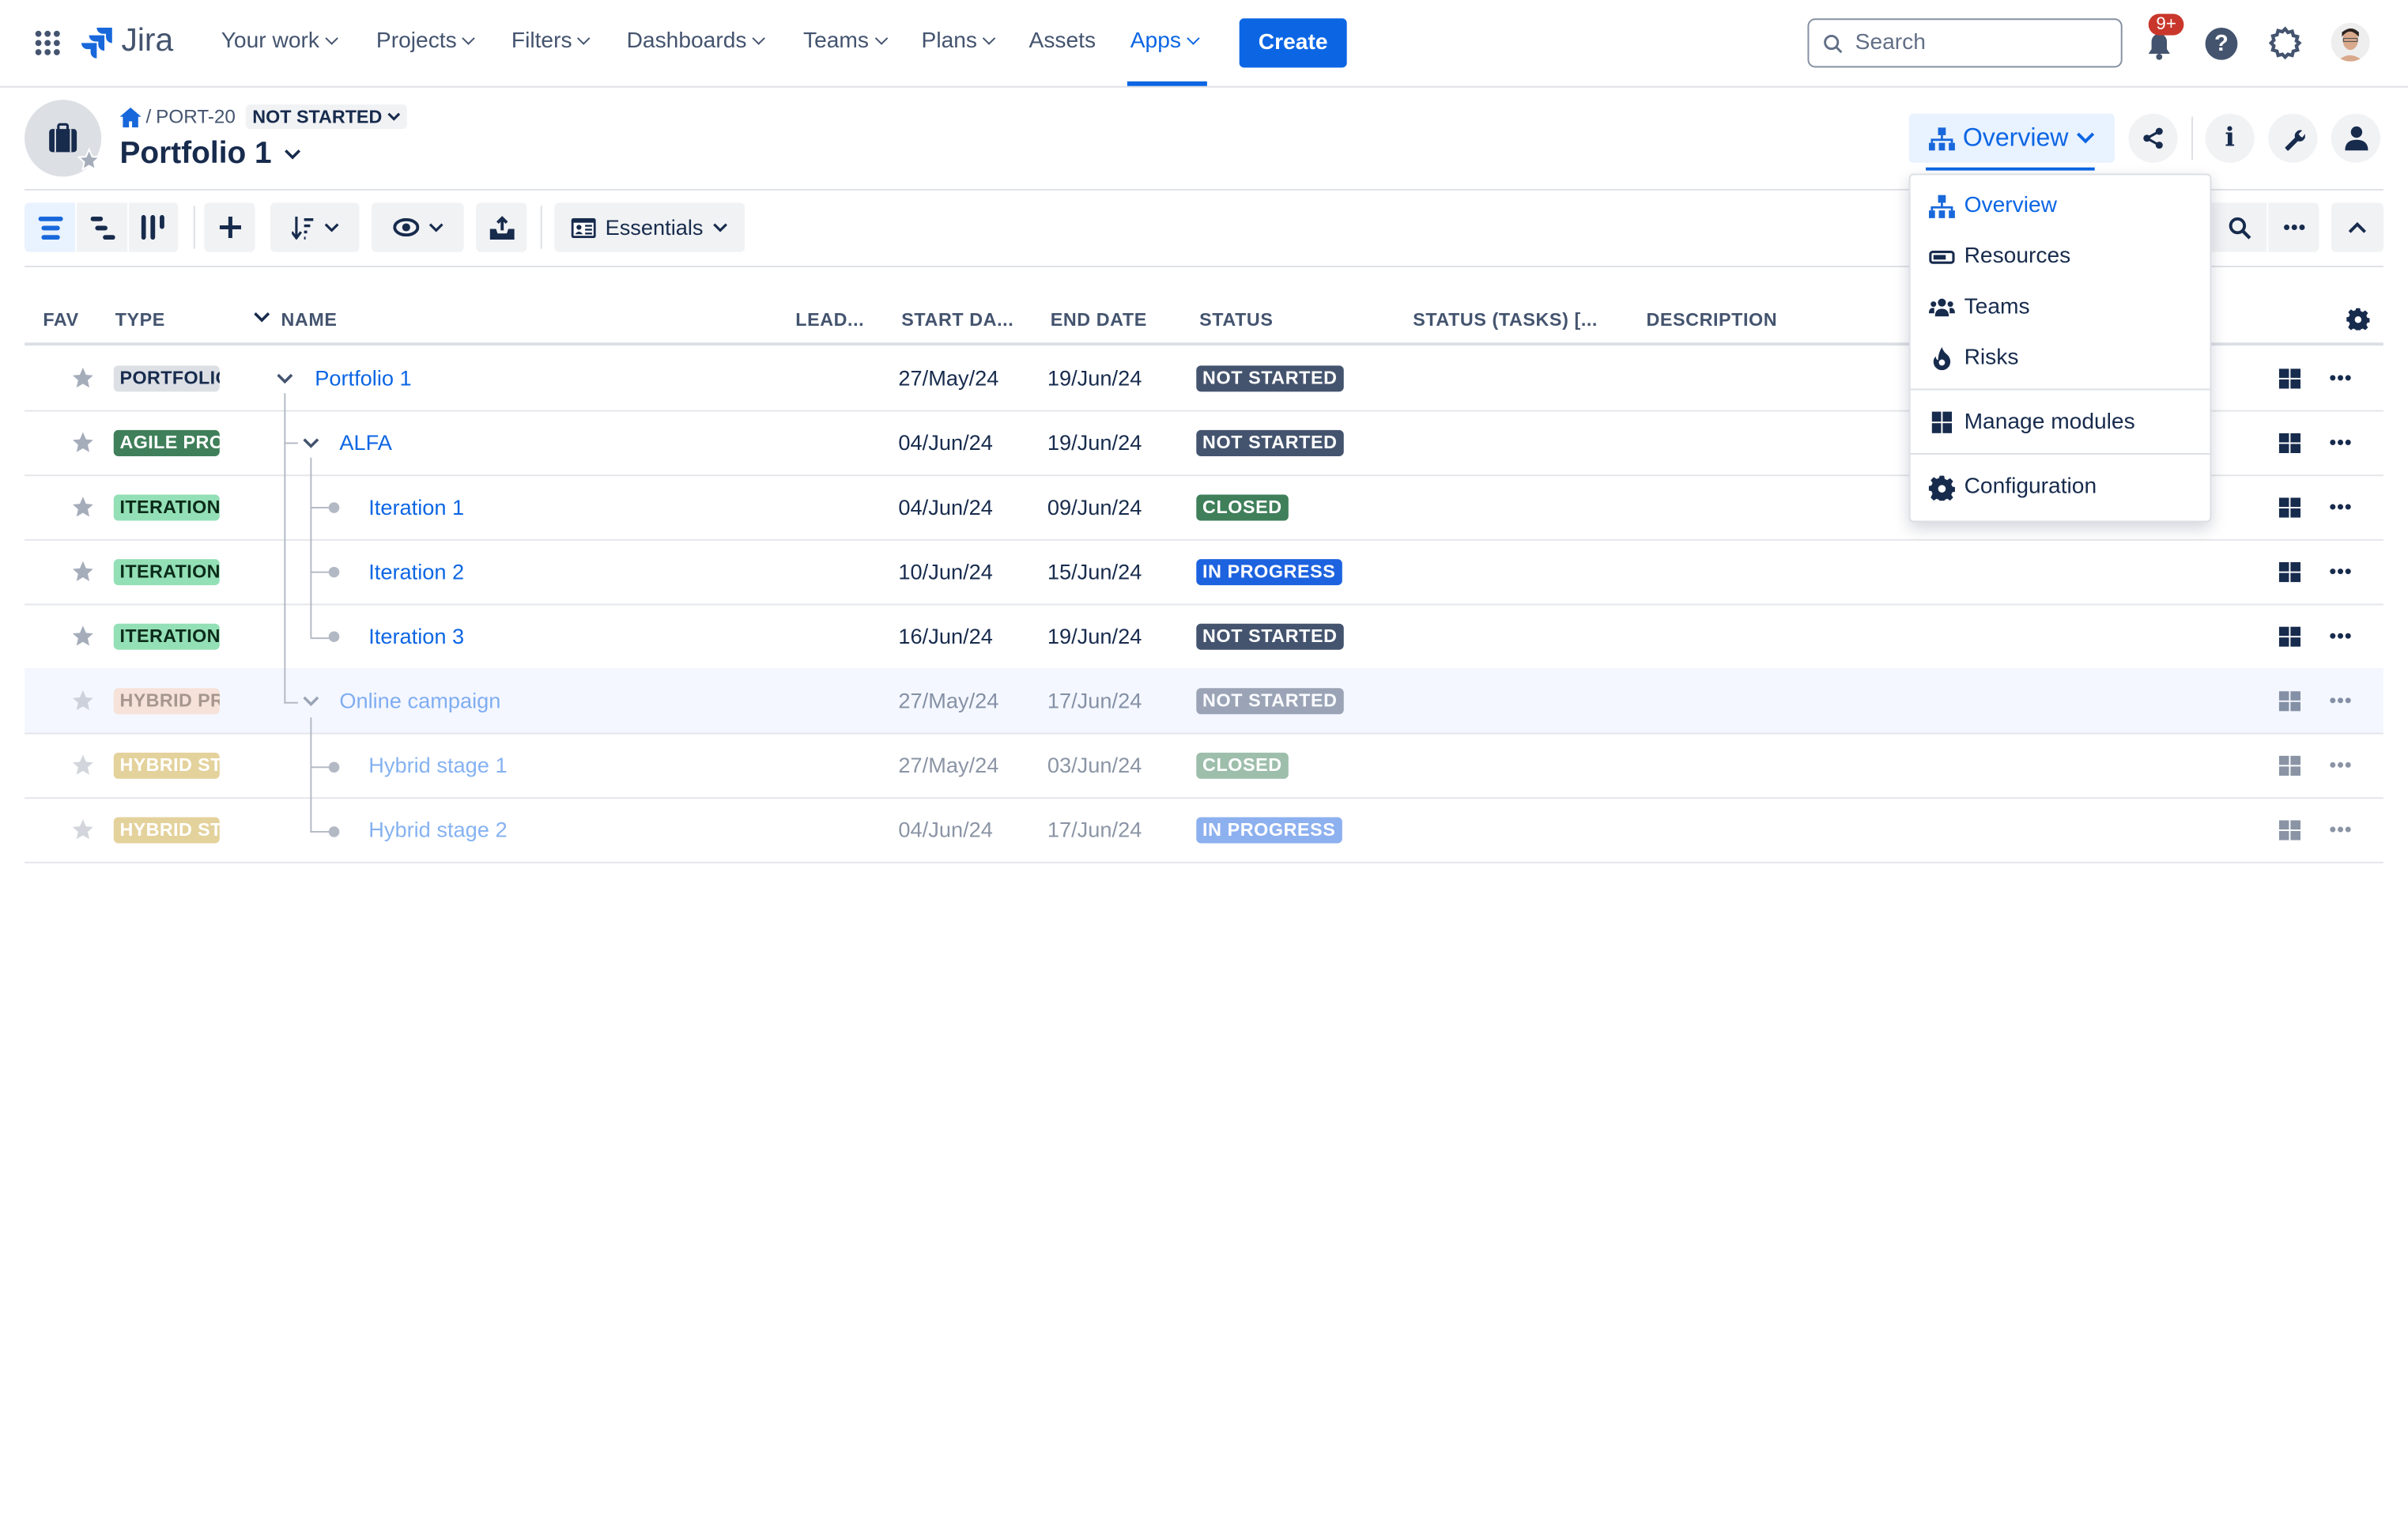 Image resolution: width=2408 pixels, height=1515 pixels. What do you see at coordinates (315, 227) in the screenshot?
I see `sort-button` at bounding box center [315, 227].